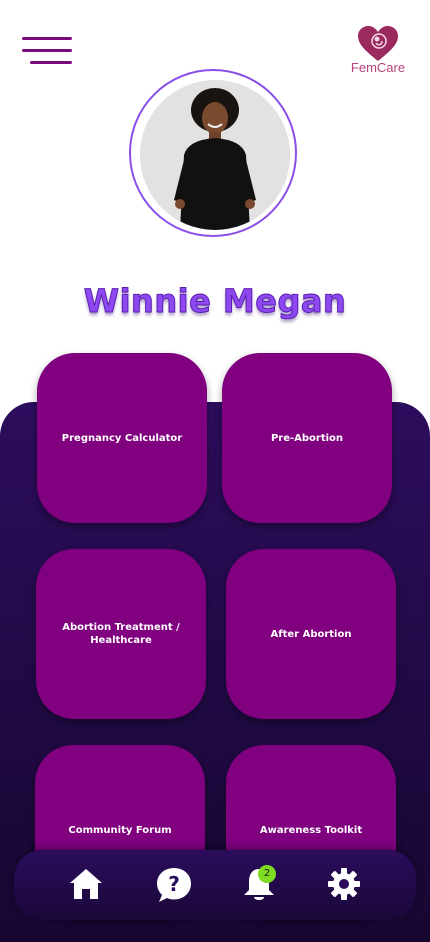  I want to click on tile-after-abortion: After Abortion, so click(311, 634).